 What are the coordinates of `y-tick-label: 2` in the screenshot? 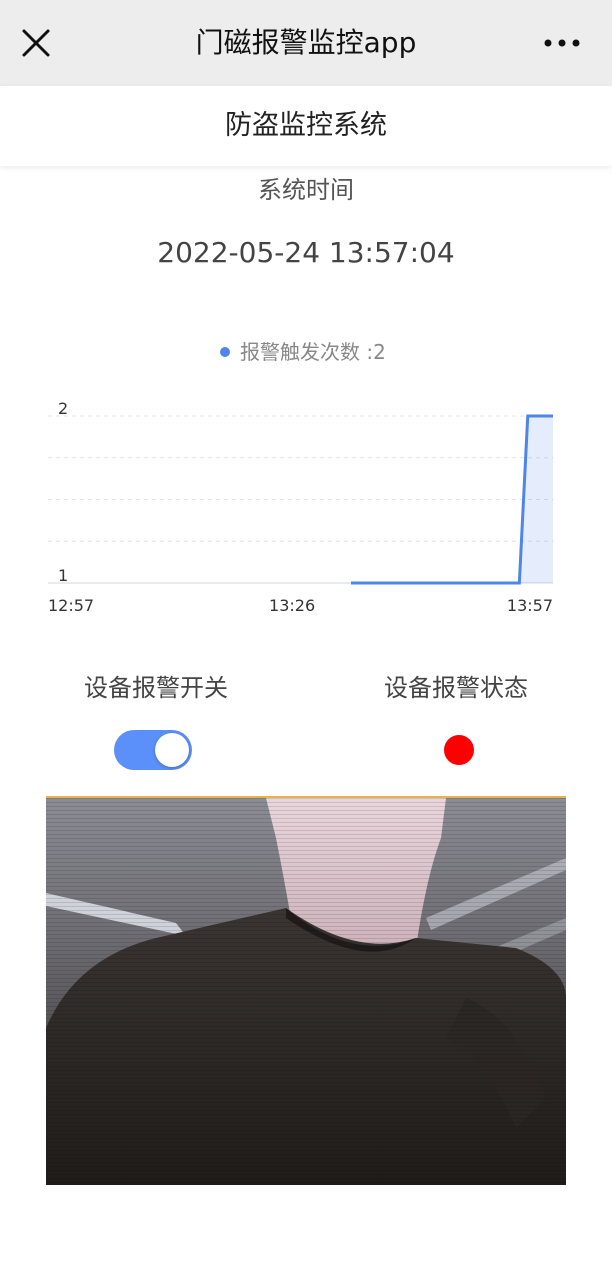 It's located at (63, 408).